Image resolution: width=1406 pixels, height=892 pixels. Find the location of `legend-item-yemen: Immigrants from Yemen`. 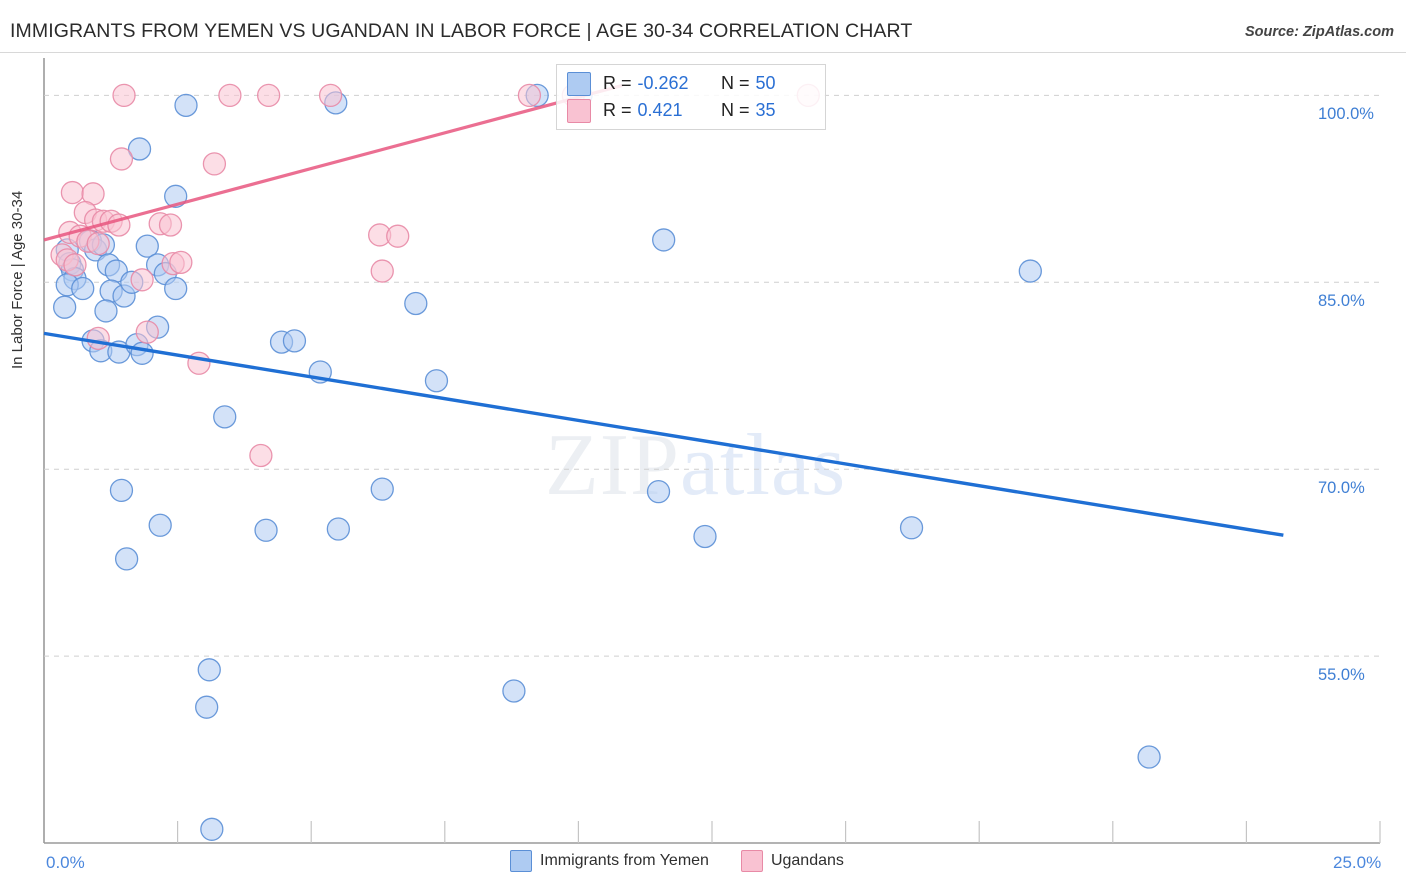

legend-item-yemen: Immigrants from Yemen is located at coordinates (609, 861).